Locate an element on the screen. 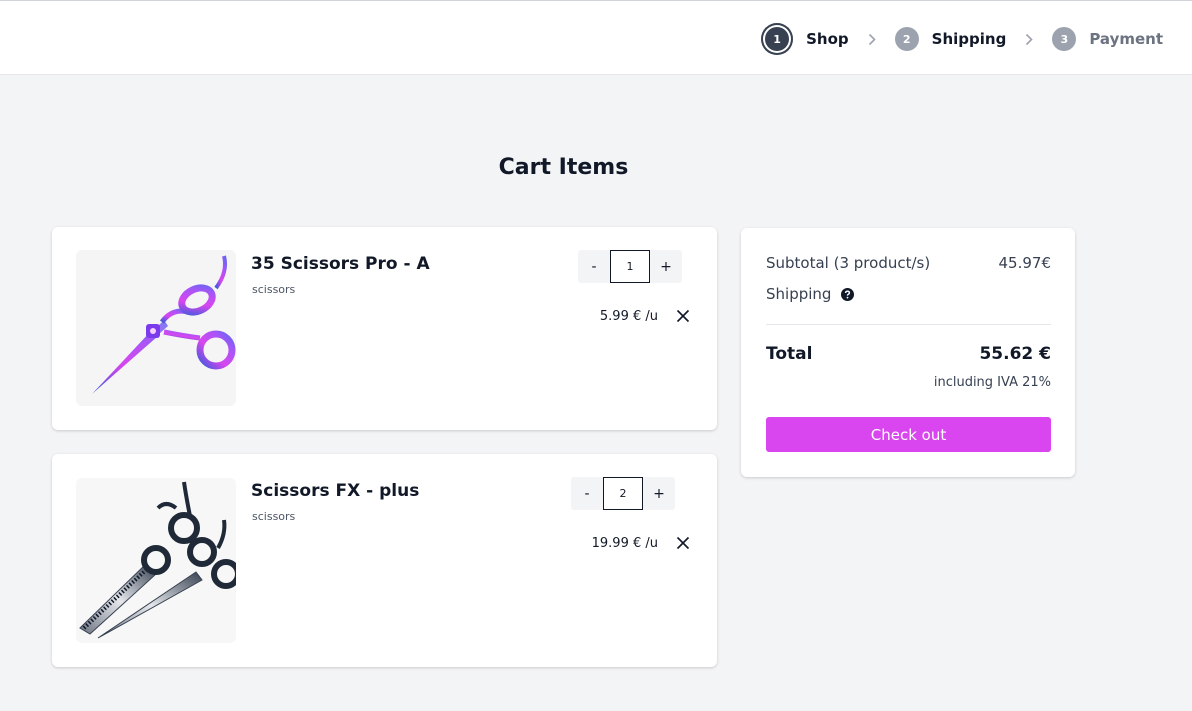  step-shop: 1 Shop is located at coordinates (805, 39).